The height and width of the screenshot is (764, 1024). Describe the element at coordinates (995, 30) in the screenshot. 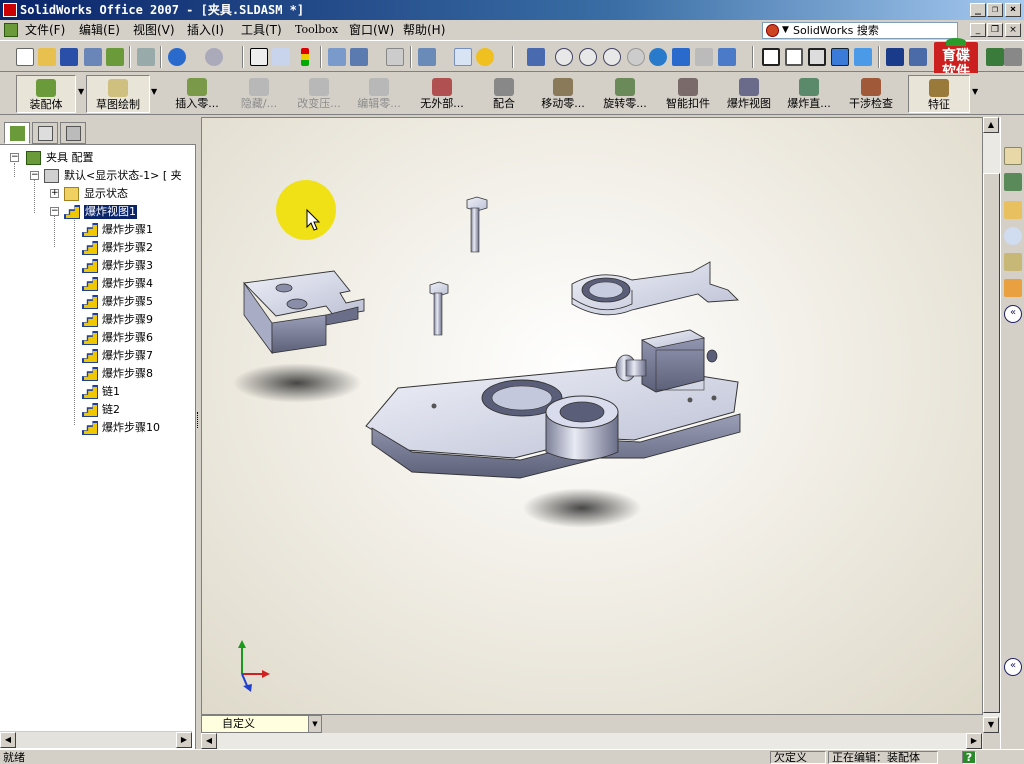

I see `doc-restore-button: ❐` at that location.